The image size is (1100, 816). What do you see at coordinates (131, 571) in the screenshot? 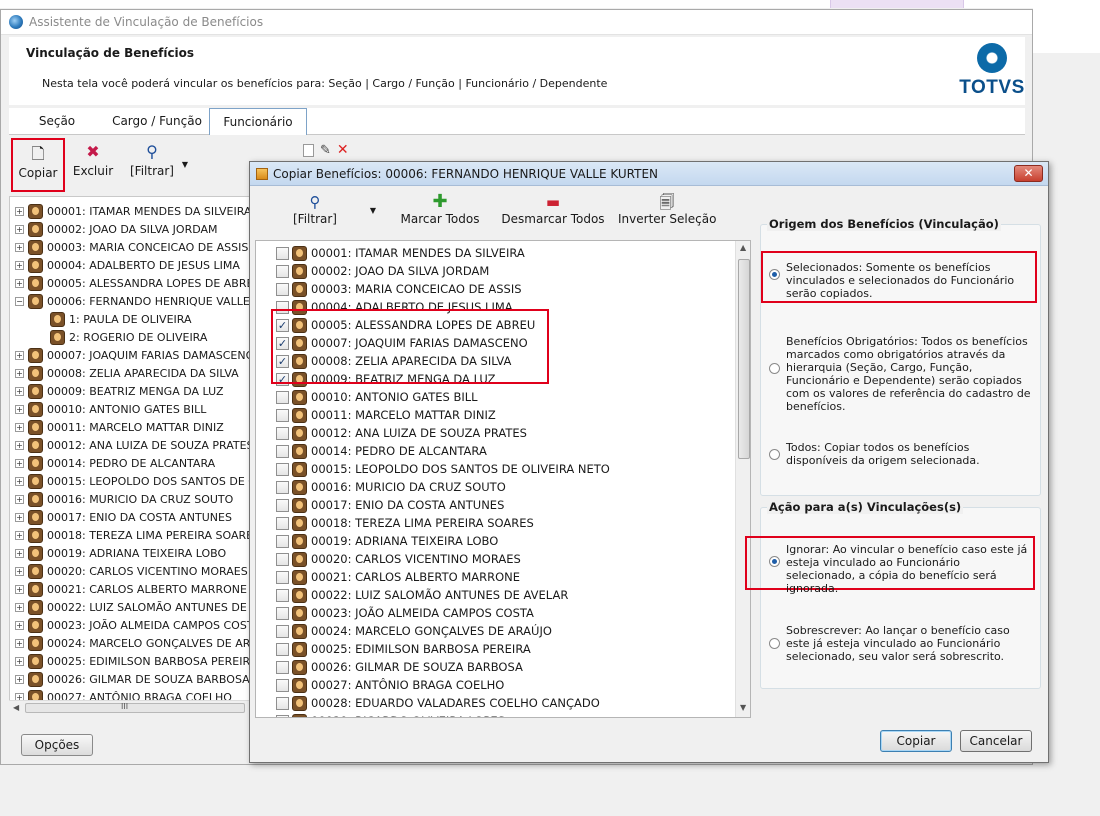
I see `tree-employee-row: +00020: CARLOS VICENTINO MORAES` at bounding box center [131, 571].